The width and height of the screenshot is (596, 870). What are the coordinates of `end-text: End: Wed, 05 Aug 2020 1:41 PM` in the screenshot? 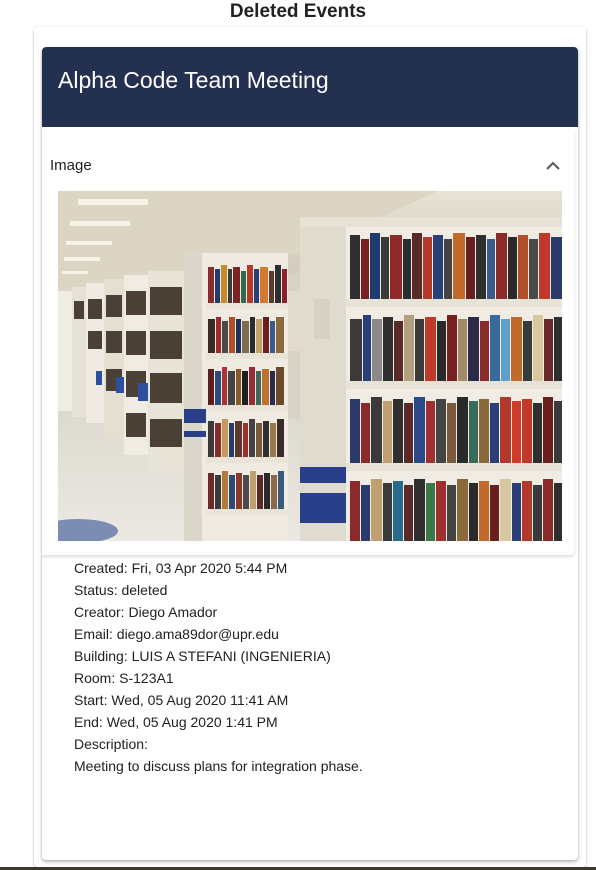 It's located at (176, 722).